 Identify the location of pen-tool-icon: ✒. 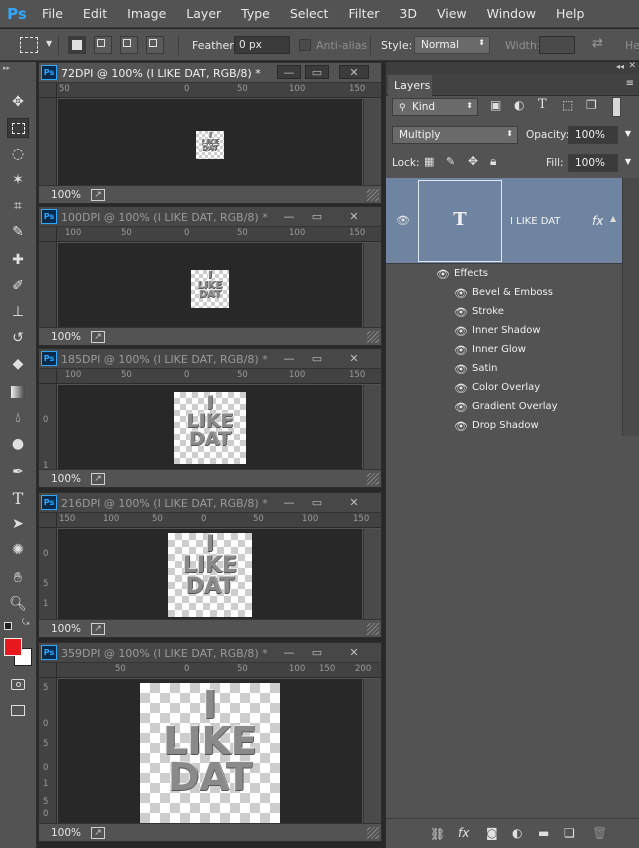
(18, 472).